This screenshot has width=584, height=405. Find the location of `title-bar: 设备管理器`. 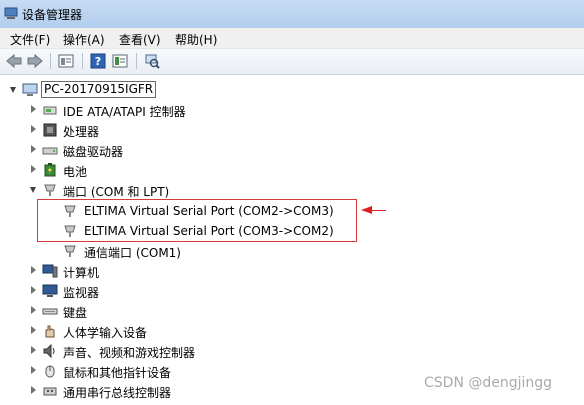

title-bar: 设备管理器 is located at coordinates (292, 14).